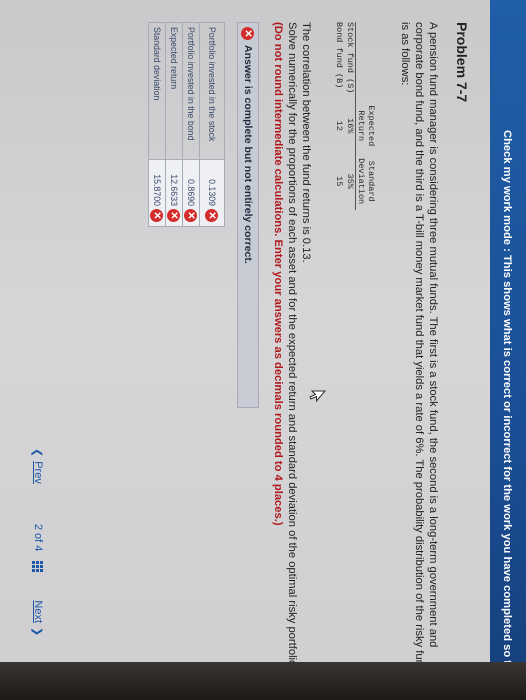 Image resolution: width=526 pixels, height=700 pixels. I want to click on answer-input-stock: 0.1309 ✕, so click(212, 193).